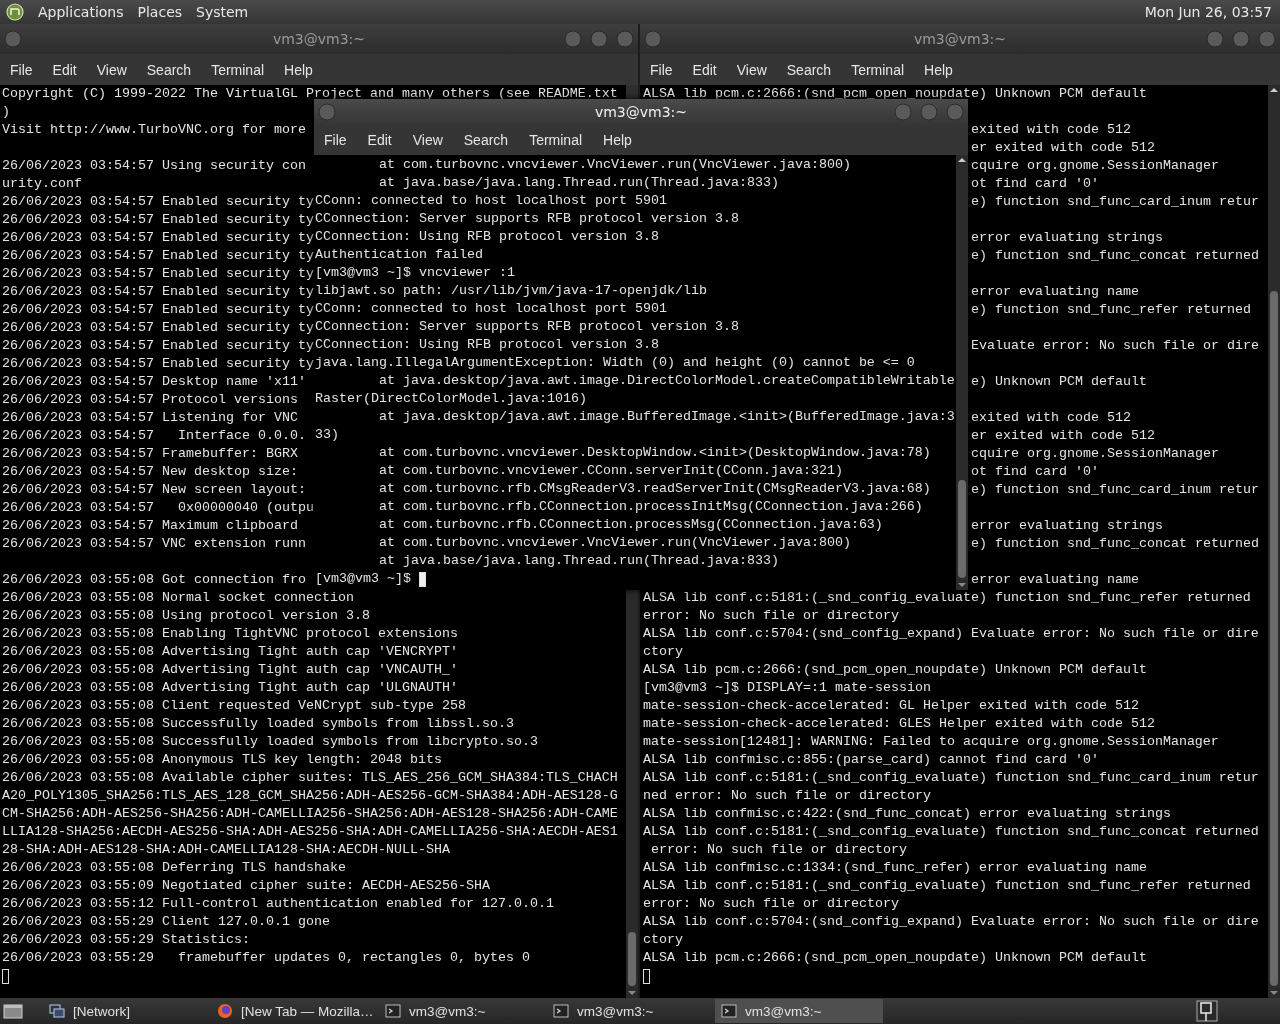  Describe the element at coordinates (1207, 1011) in the screenshot. I see `workspace-switcher-icon` at that location.